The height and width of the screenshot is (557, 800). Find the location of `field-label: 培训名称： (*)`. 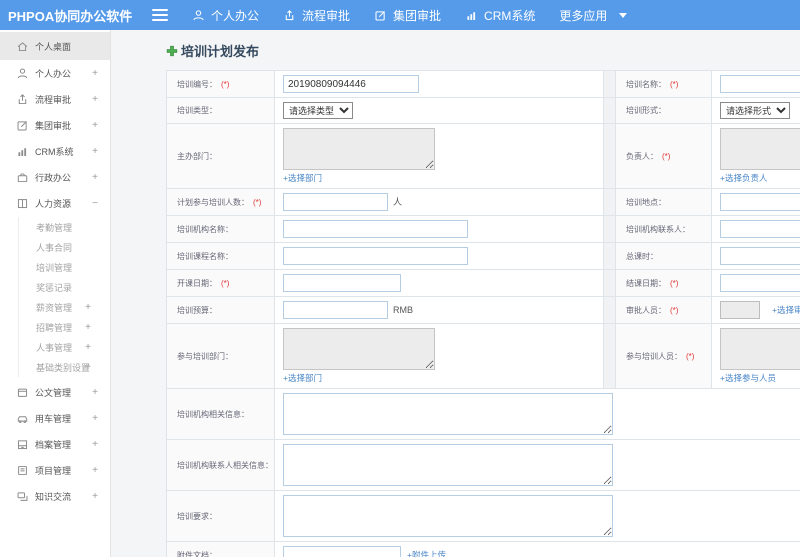

field-label: 培训名称： (*) is located at coordinates (663, 84).